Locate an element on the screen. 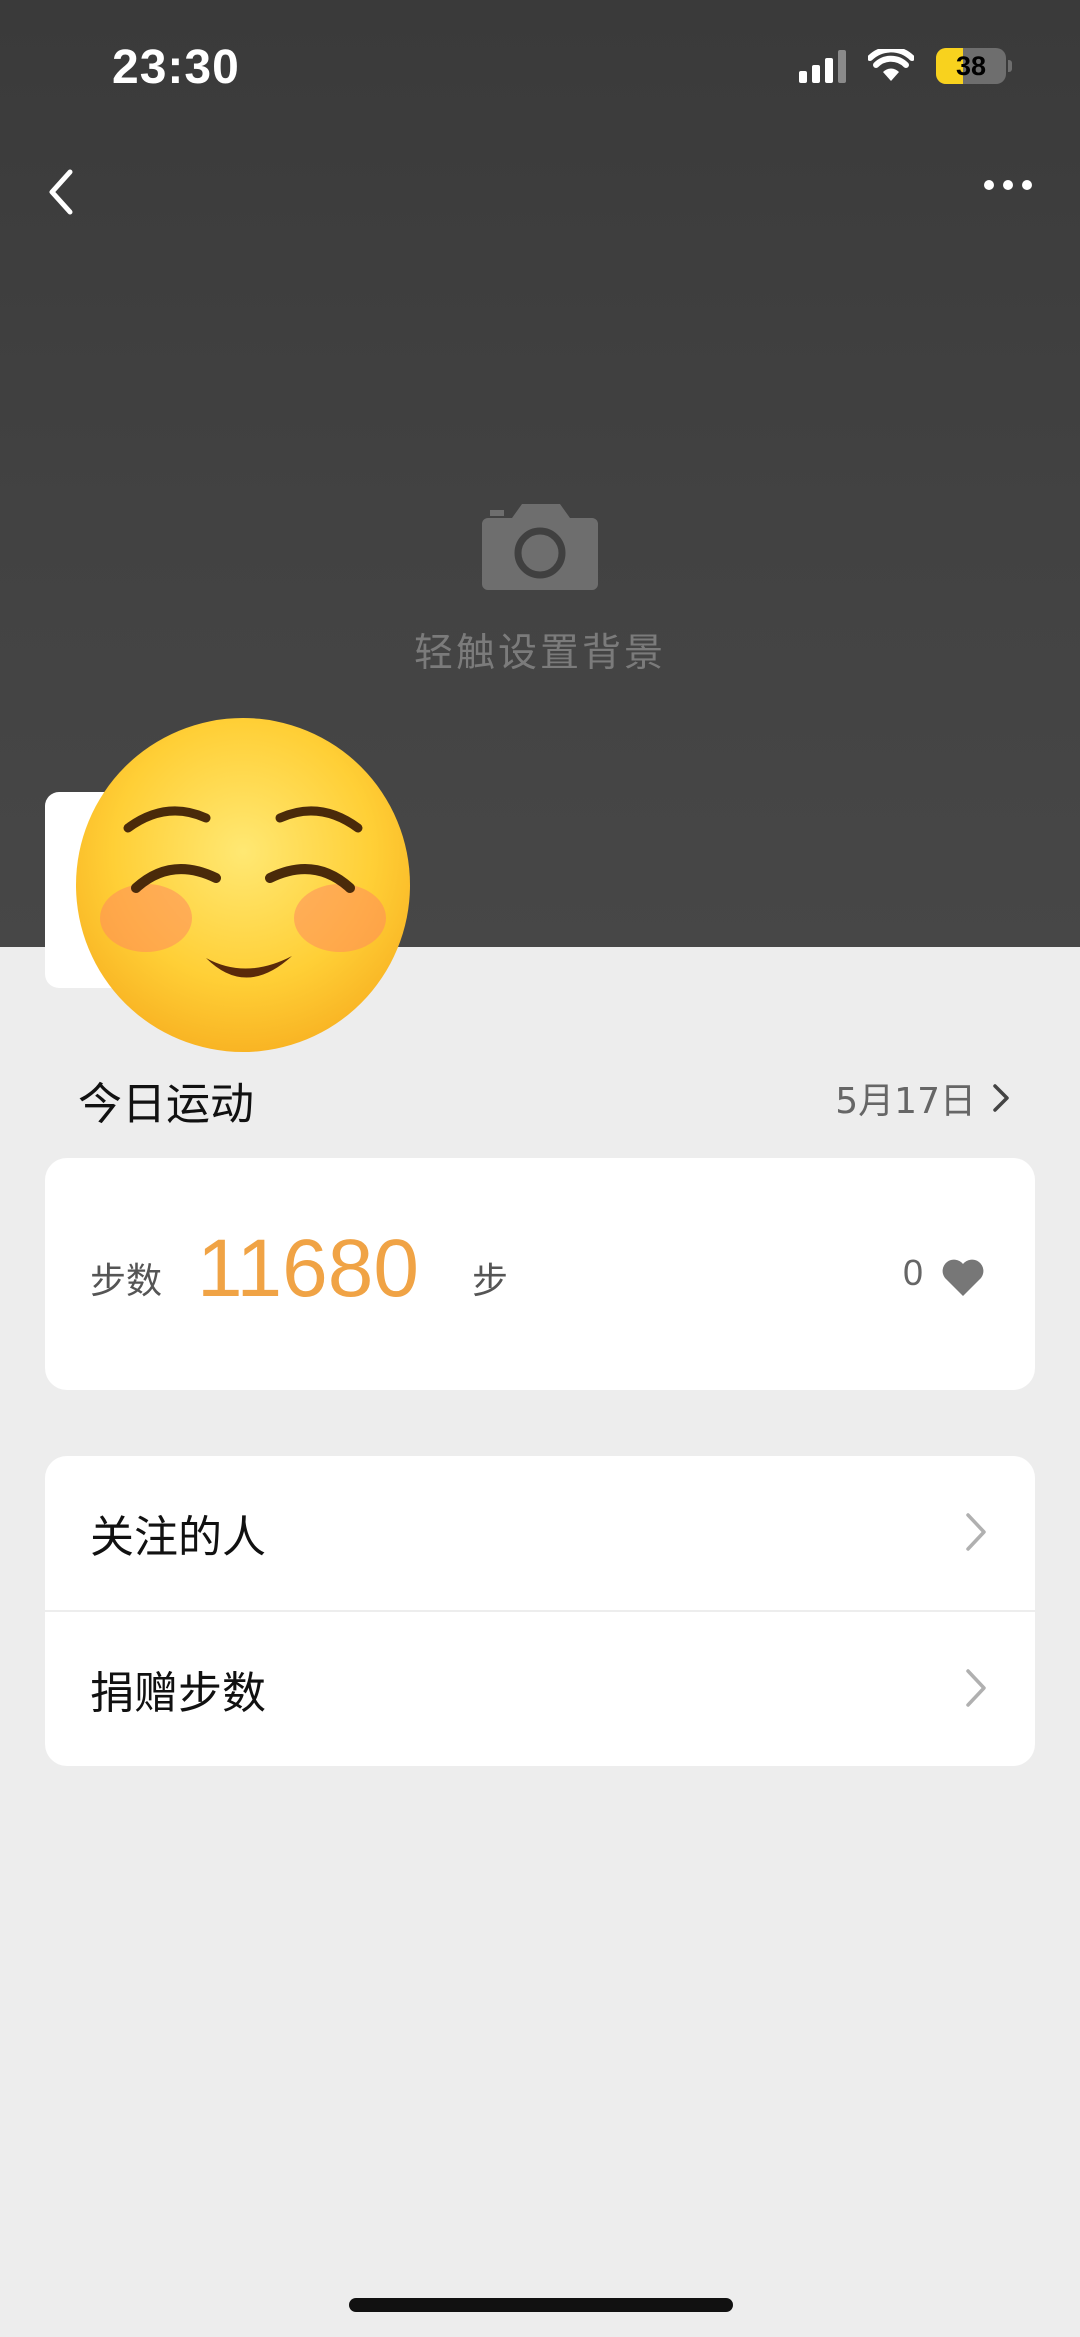 The height and width of the screenshot is (2337, 1080). battery-icon: 38 is located at coordinates (971, 66).